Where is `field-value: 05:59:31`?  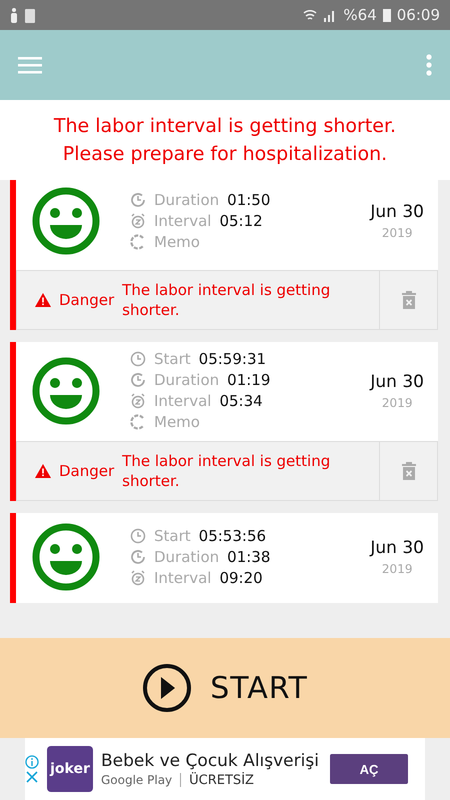
field-value: 05:59:31 is located at coordinates (232, 359).